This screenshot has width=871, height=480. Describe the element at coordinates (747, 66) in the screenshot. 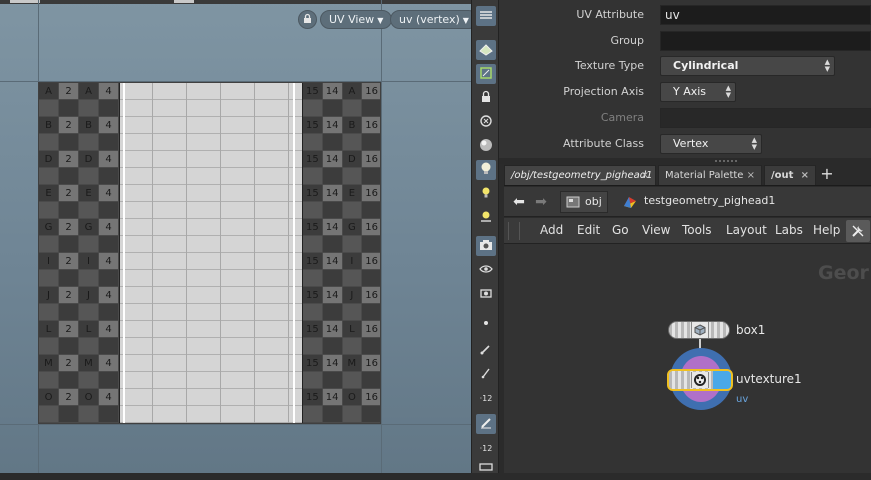

I see `texture-type-menu: Cylindrical ▲ ▼` at that location.